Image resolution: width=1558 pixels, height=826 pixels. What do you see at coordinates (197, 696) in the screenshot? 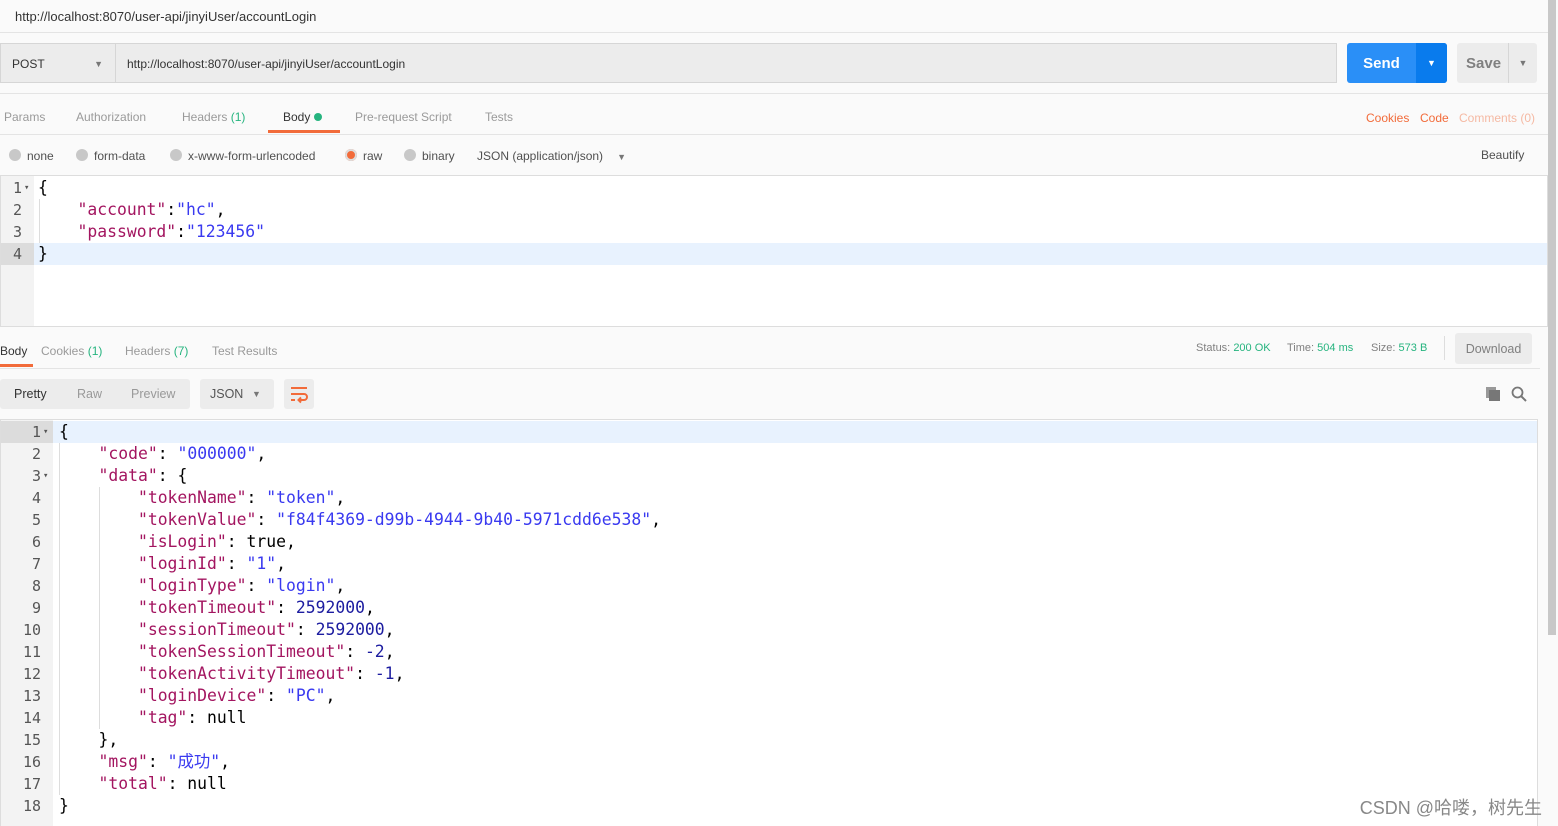
I see `code-text: "loginDevice": "PC",` at bounding box center [197, 696].